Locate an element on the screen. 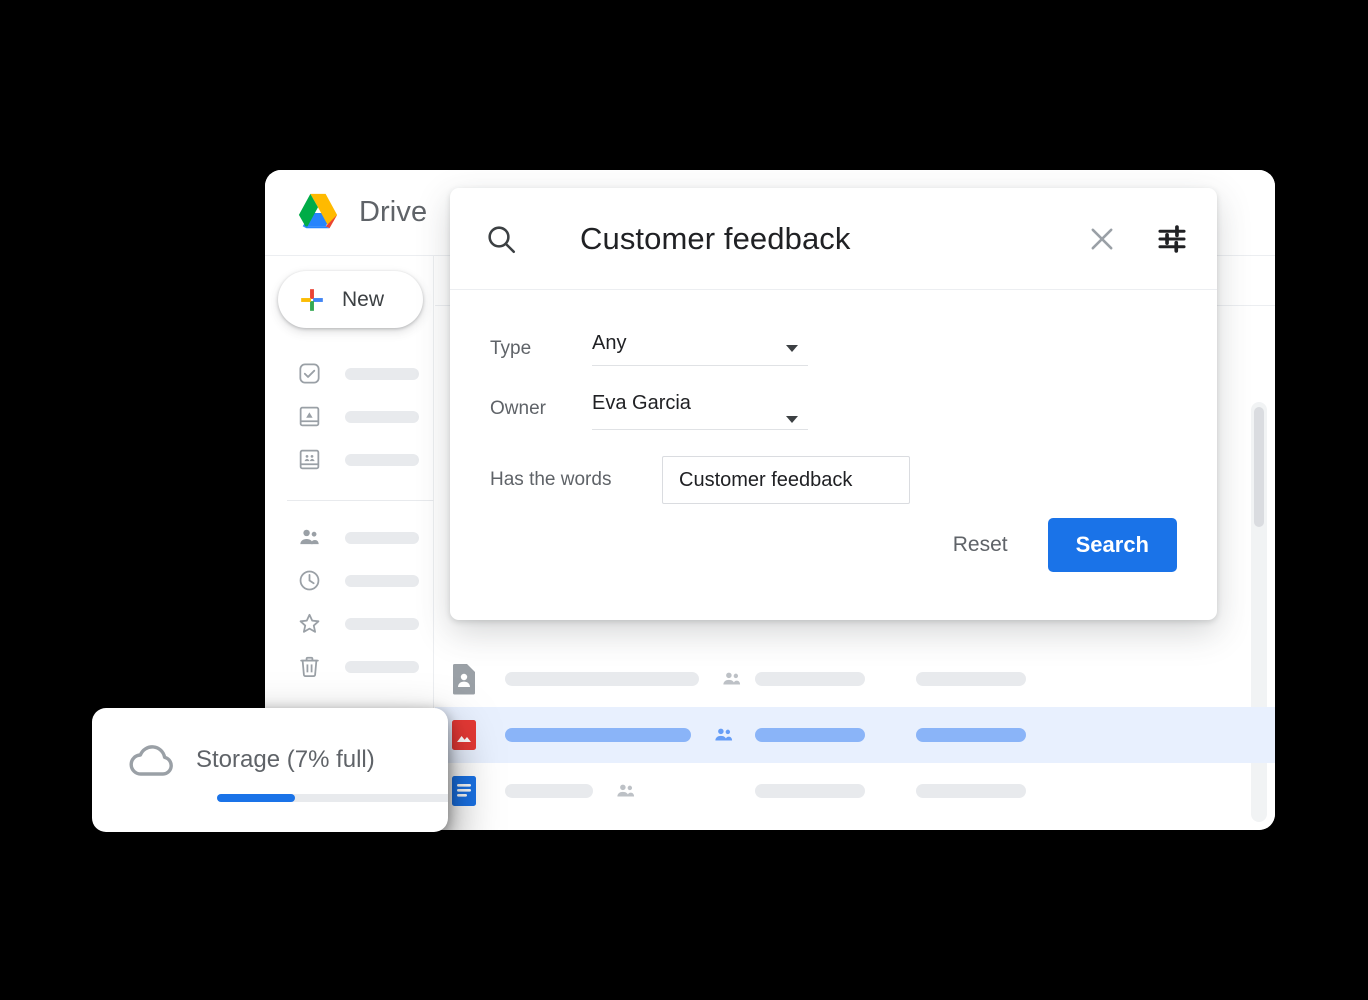 Image resolution: width=1368 pixels, height=1000 pixels. sidebar-item-starred is located at coordinates (349, 623).